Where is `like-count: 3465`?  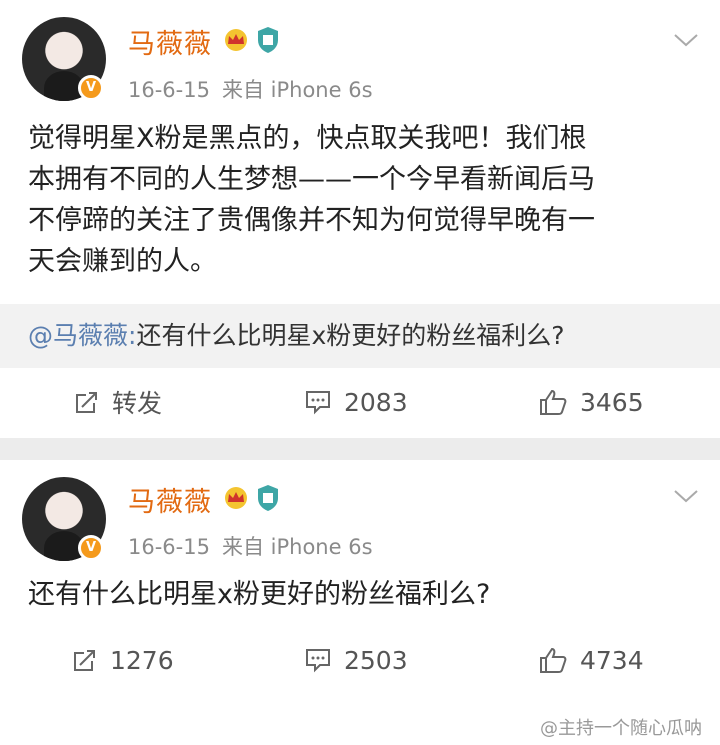
like-count: 3465 is located at coordinates (612, 402).